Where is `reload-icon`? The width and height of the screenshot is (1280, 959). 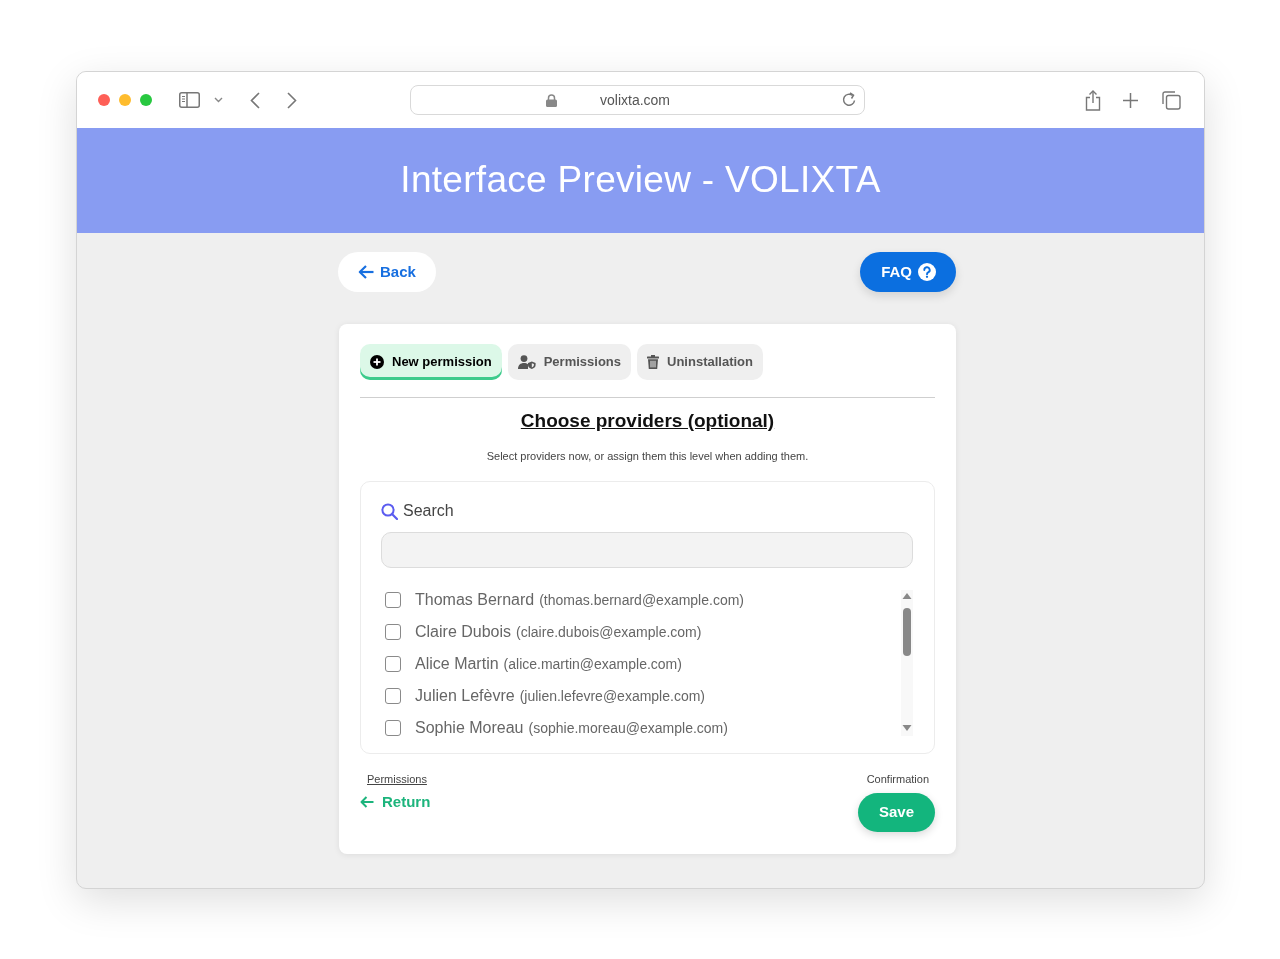
reload-icon is located at coordinates (849, 100).